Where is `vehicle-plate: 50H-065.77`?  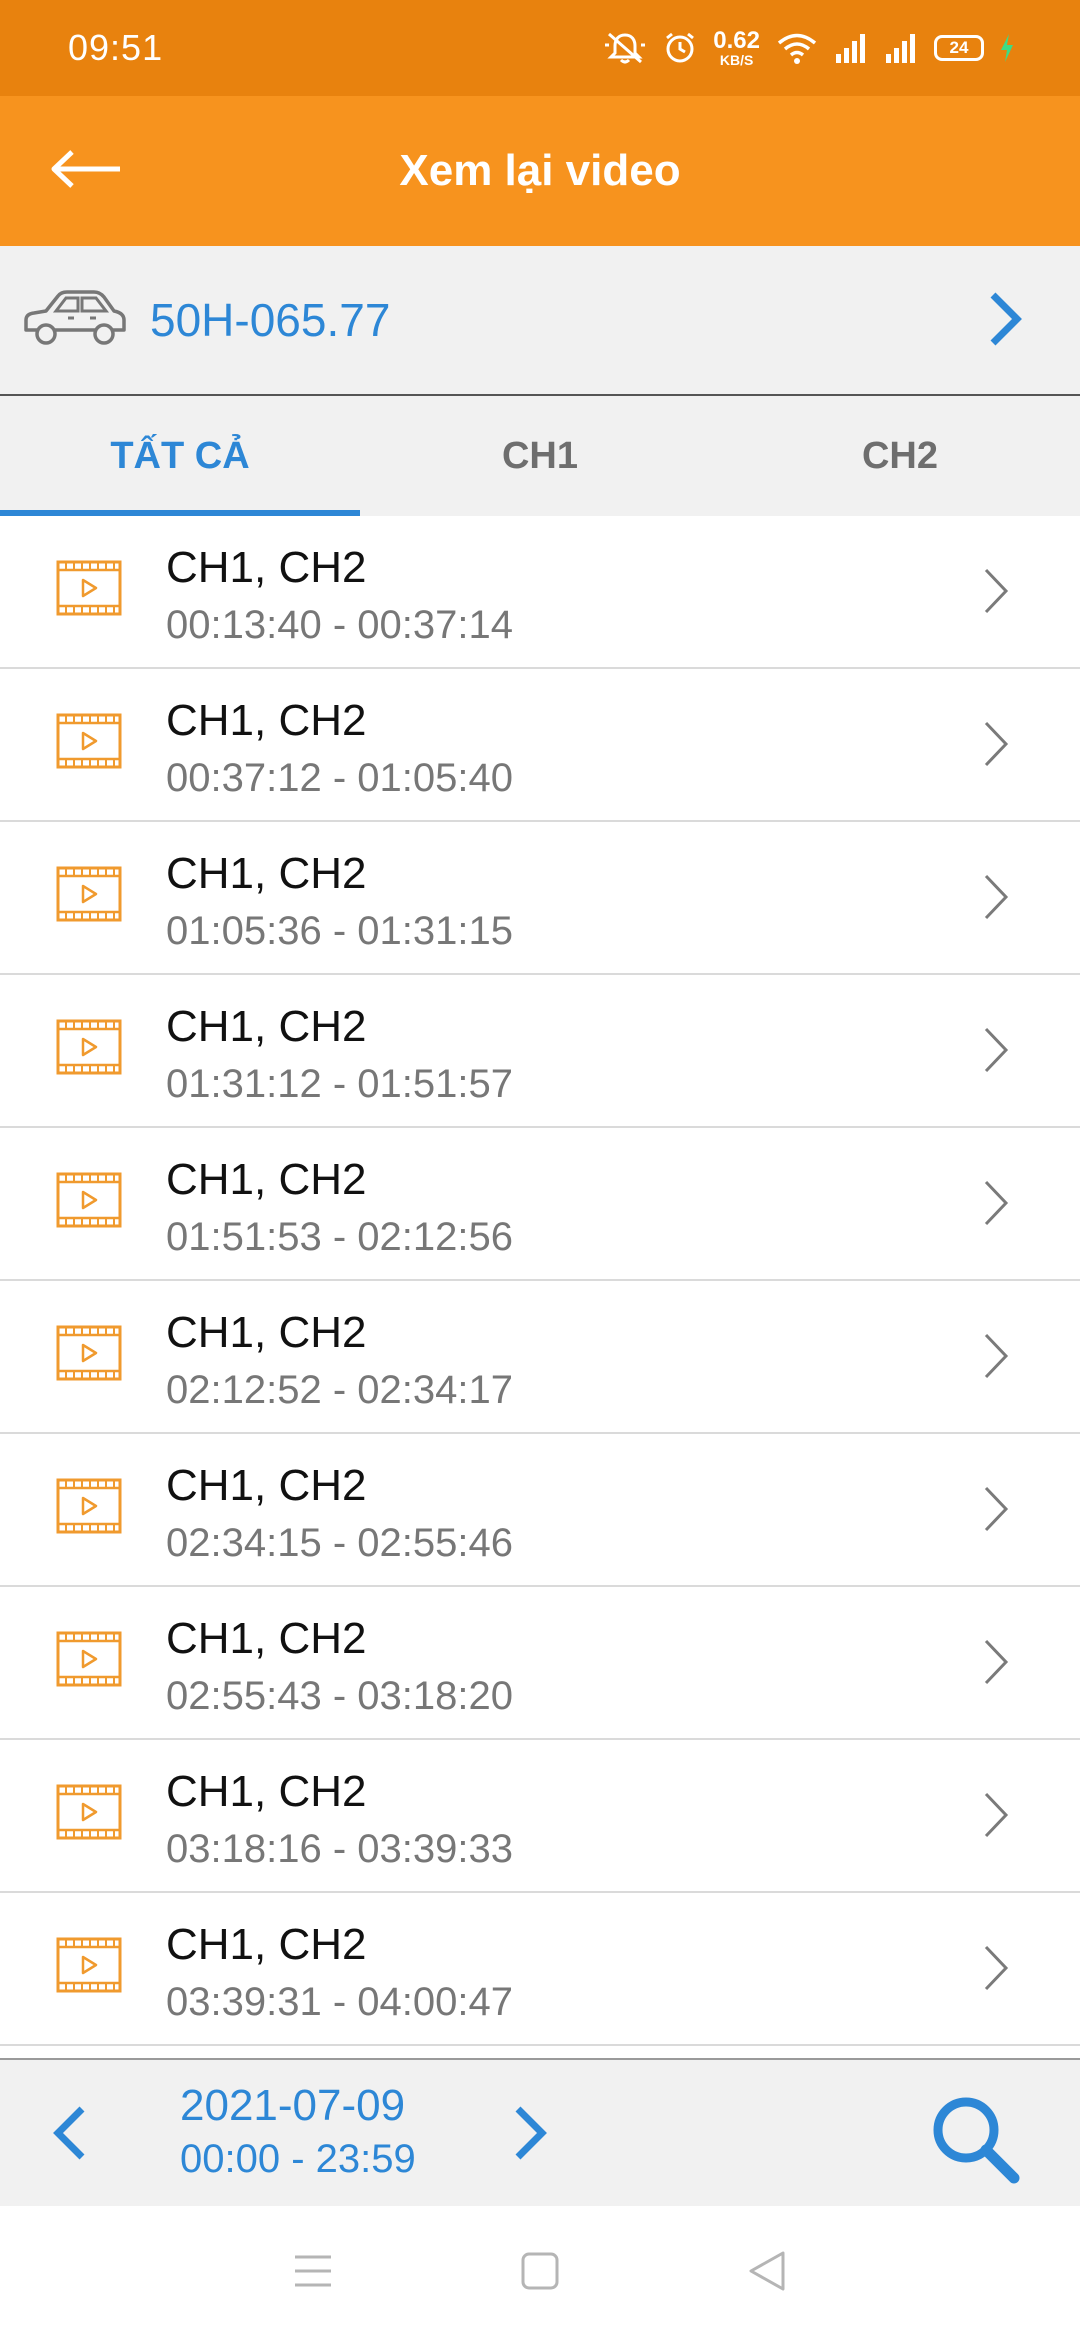 vehicle-plate: 50H-065.77 is located at coordinates (270, 320).